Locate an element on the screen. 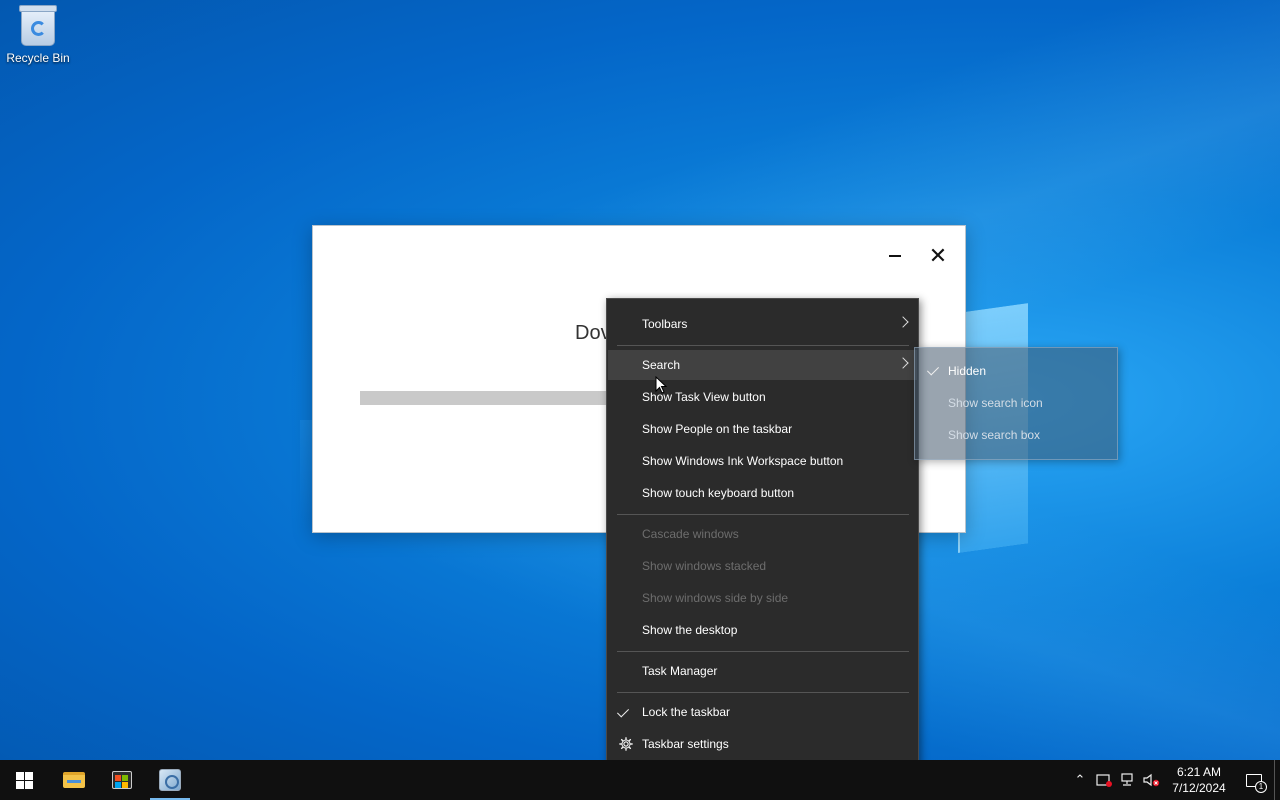 This screenshot has height=800, width=1280. recycle-bin-icon is located at coordinates (38, 25).